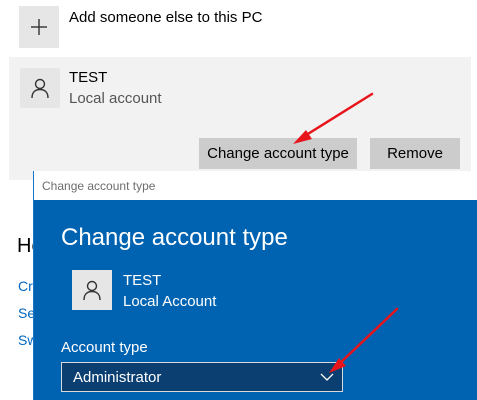  I want to click on add-someone-button, so click(39, 27).